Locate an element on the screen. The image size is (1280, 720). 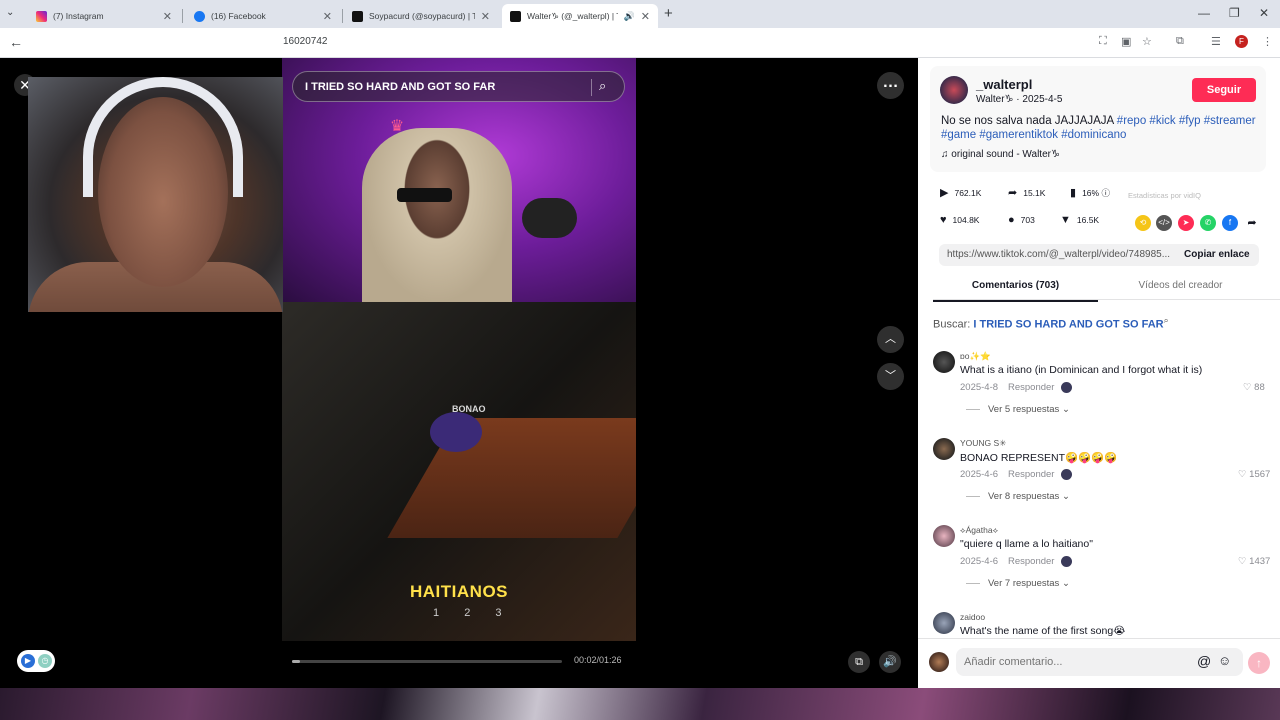
address-bar: 16020742 is located at coordinates (305, 41).